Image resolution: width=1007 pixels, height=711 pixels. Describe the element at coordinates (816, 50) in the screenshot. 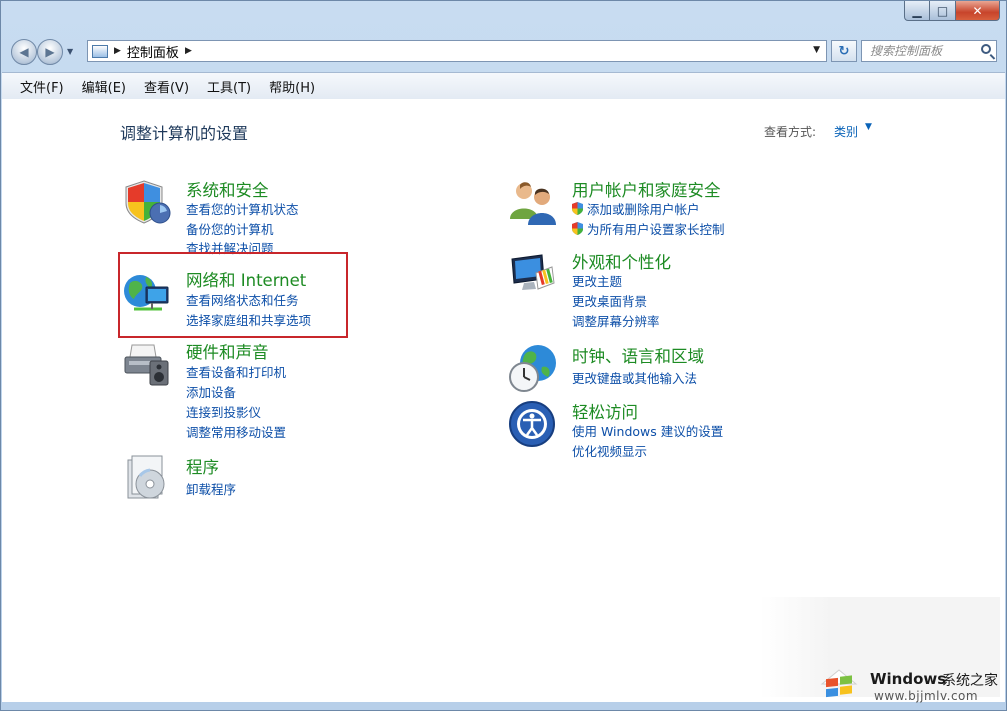

I see `address-dropdown-icon: ▼` at that location.